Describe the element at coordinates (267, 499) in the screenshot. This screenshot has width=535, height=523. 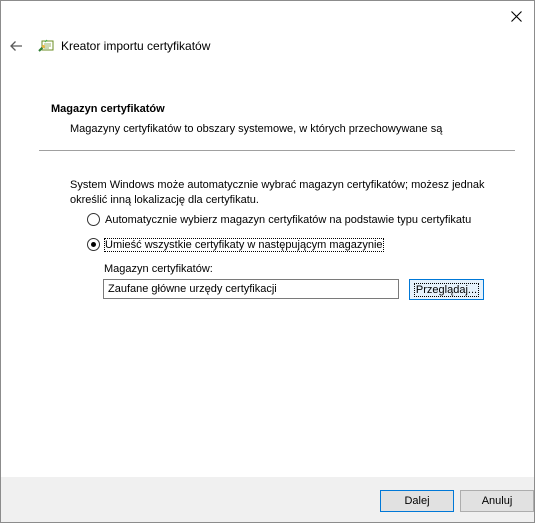
I see `footer-bar` at that location.